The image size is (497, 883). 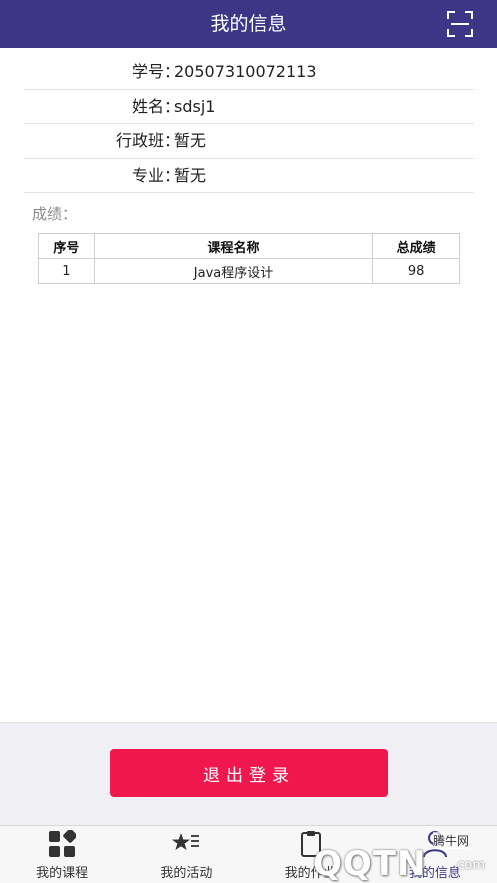 I want to click on table-cell: Java程序设计, so click(x=233, y=271).